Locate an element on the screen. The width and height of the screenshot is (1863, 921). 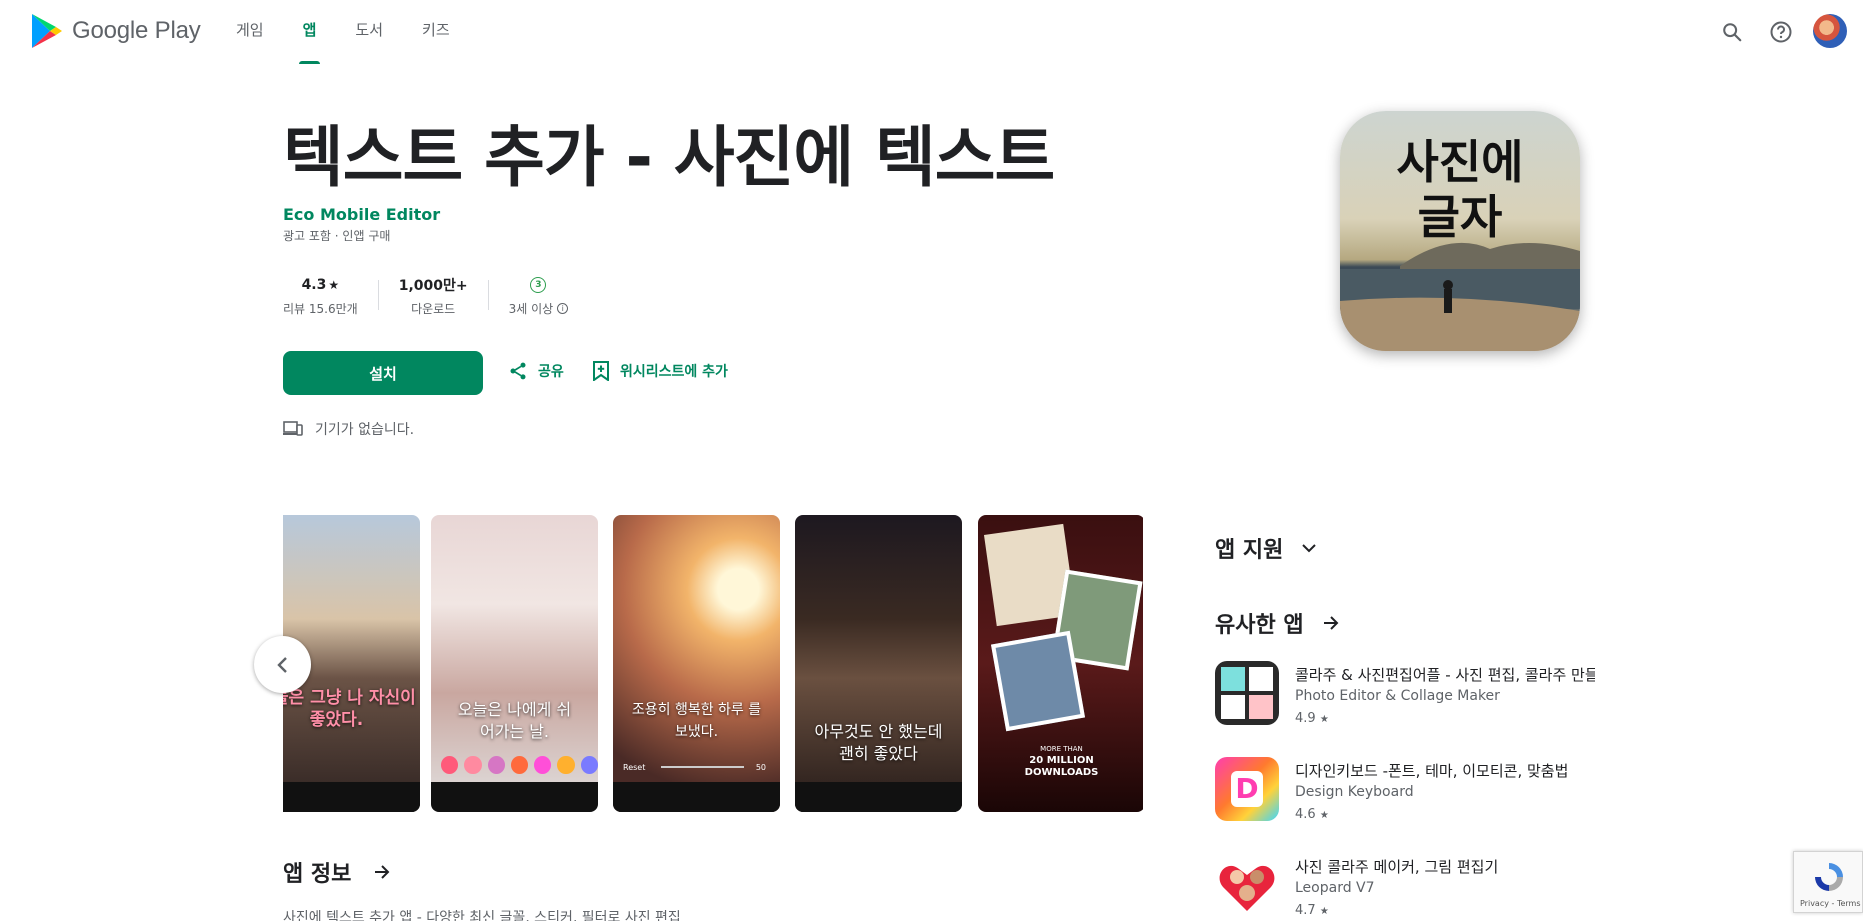
chevron-left-icon is located at coordinates (281, 664).